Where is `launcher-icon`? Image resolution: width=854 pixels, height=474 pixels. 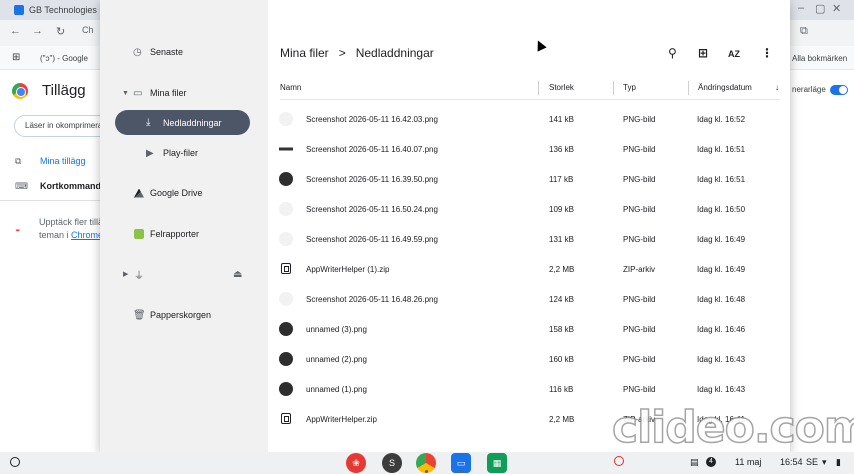
launcher-icon is located at coordinates (15, 462).